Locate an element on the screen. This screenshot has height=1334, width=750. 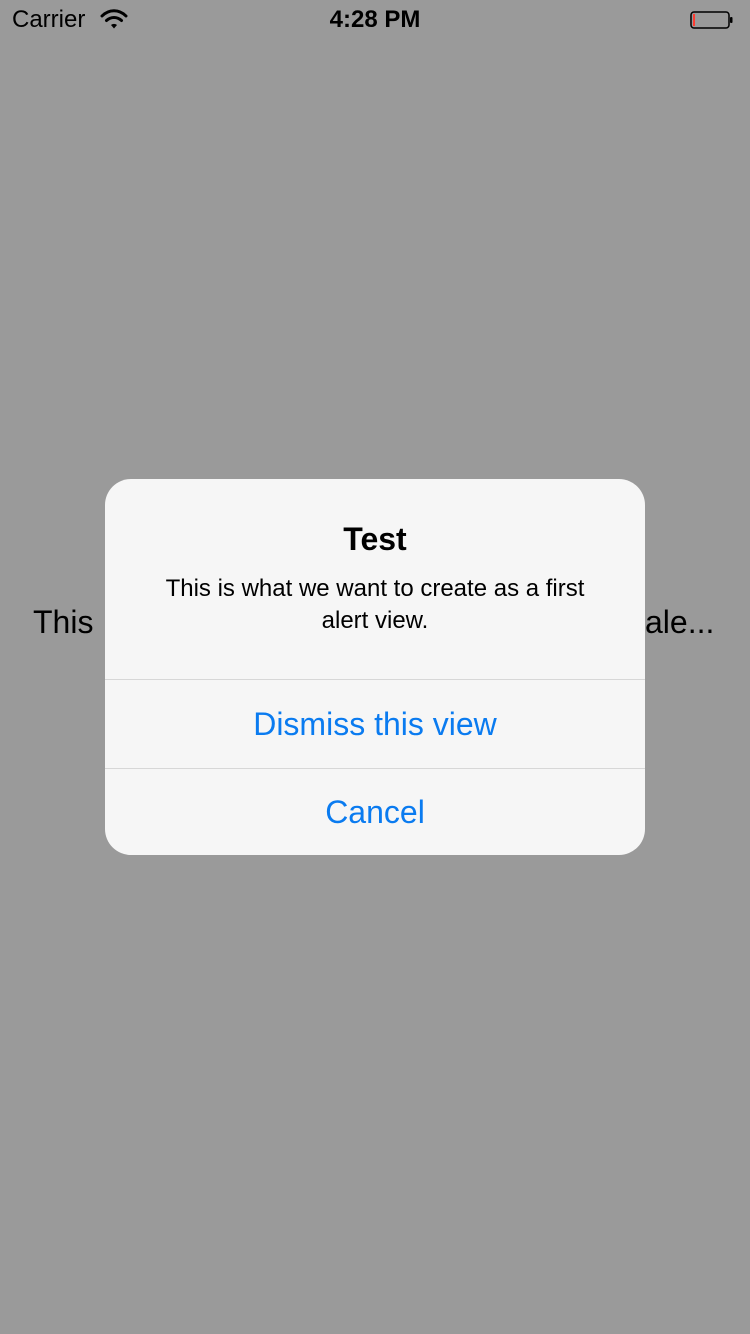
alert-title: Test is located at coordinates (375, 539).